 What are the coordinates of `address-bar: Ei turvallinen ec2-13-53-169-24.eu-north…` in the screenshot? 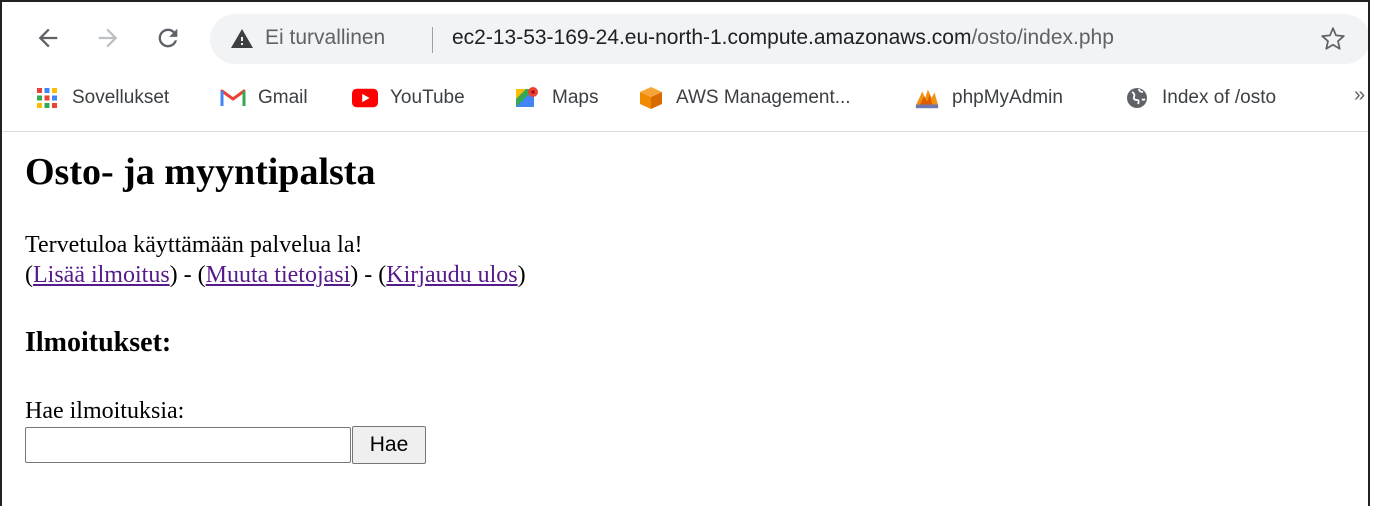 It's located at (789, 39).